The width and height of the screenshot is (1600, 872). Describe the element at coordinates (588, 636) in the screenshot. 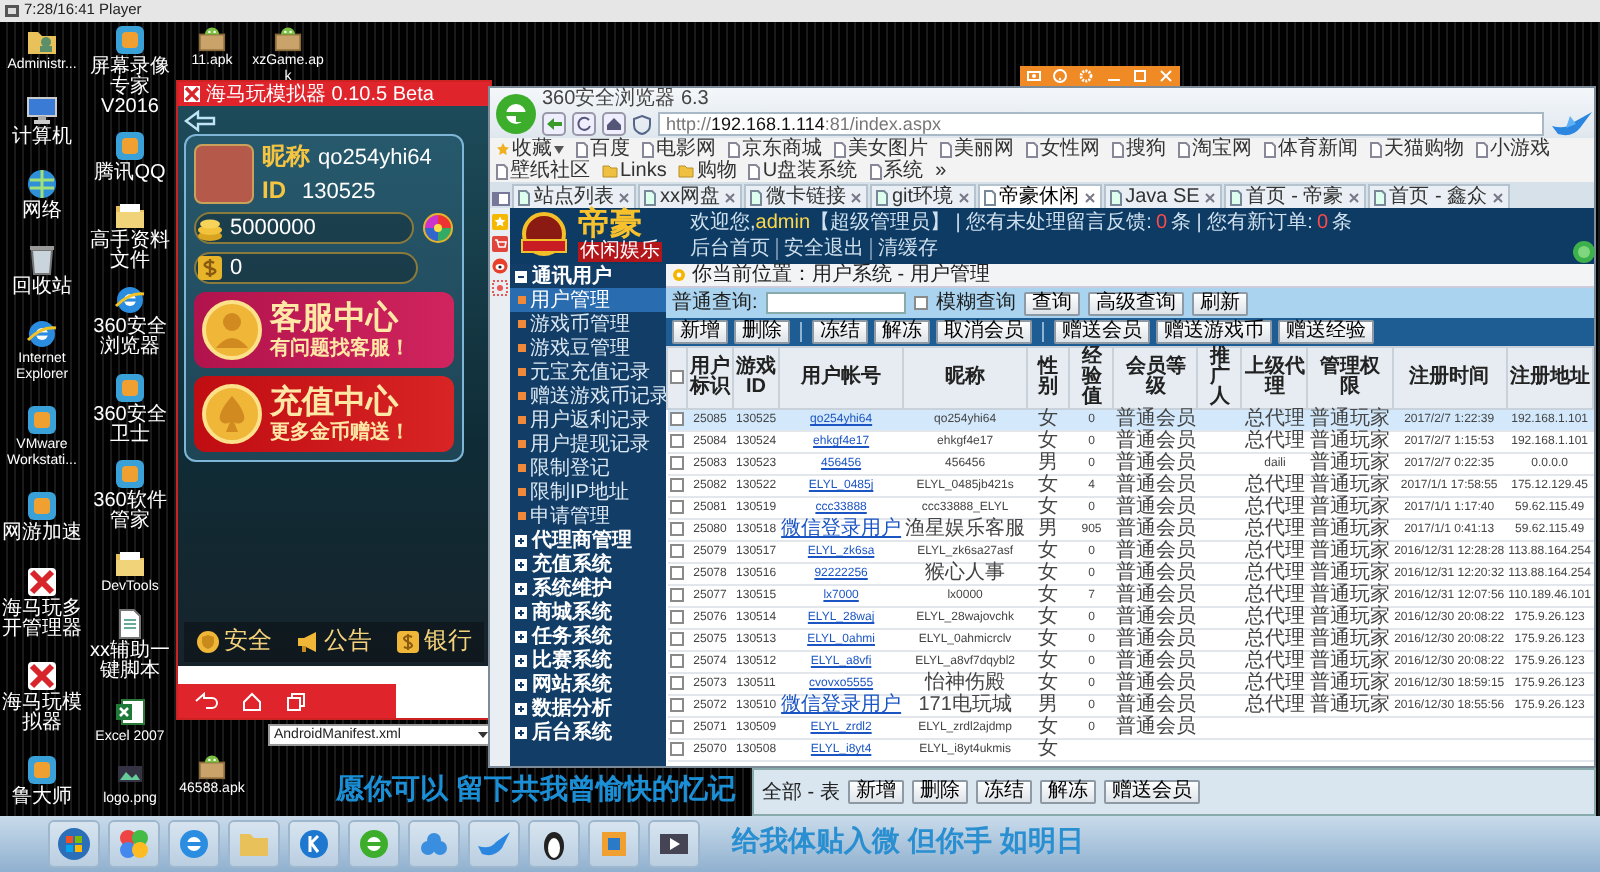

I see `menu-group: 任务系统` at that location.